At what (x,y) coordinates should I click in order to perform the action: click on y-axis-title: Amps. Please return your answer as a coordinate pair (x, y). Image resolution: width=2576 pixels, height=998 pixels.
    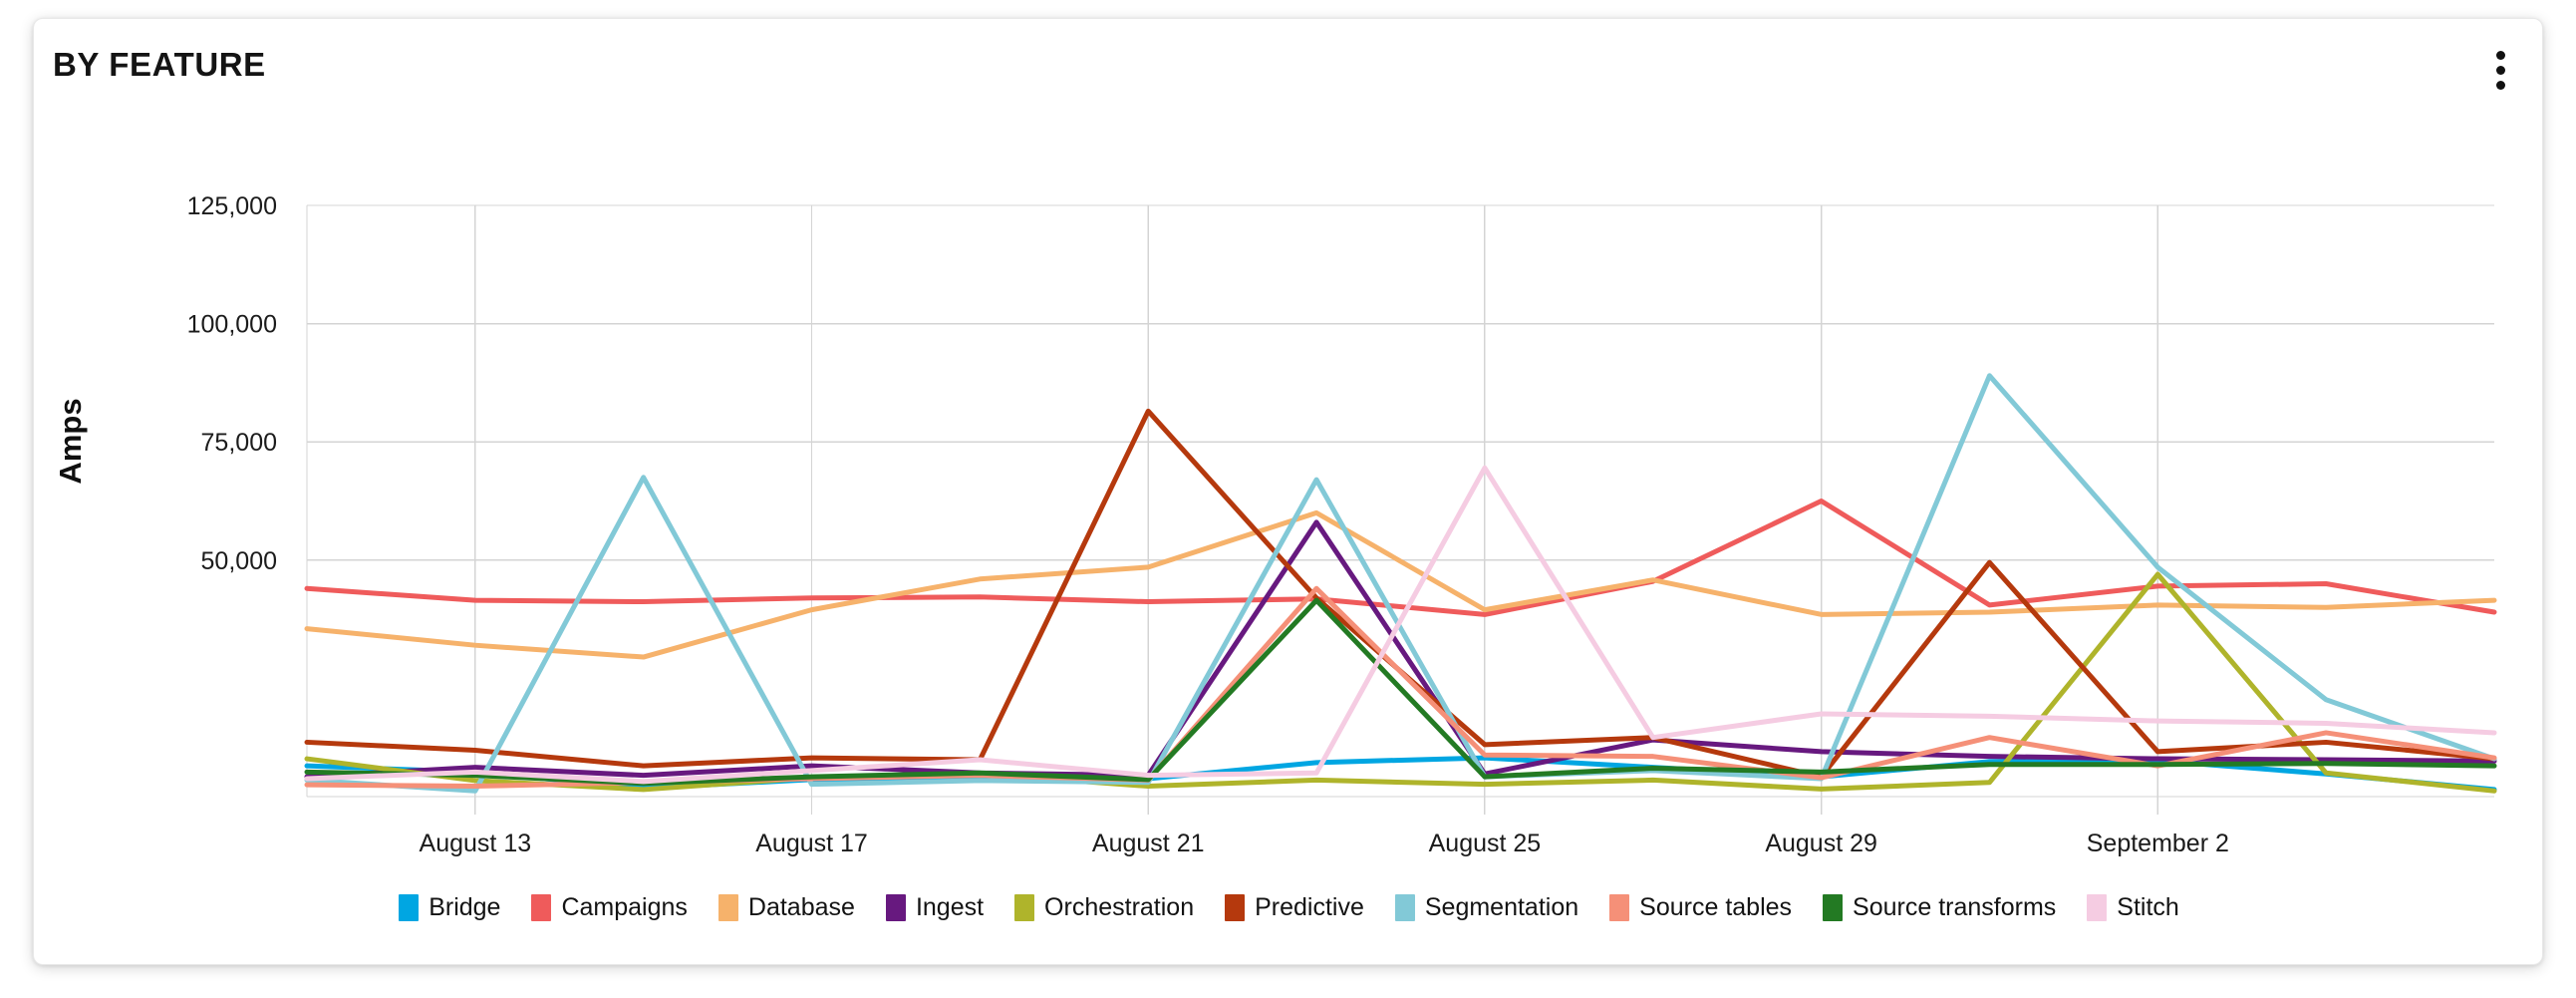
    Looking at the image, I should click on (70, 441).